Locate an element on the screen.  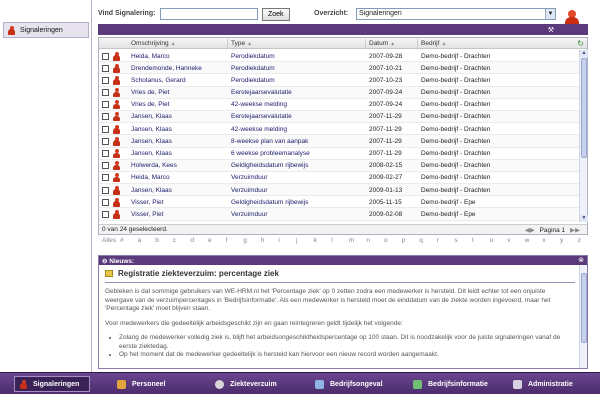
cell-omschrijving: Holwerda, Kees is located at coordinates (154, 165).